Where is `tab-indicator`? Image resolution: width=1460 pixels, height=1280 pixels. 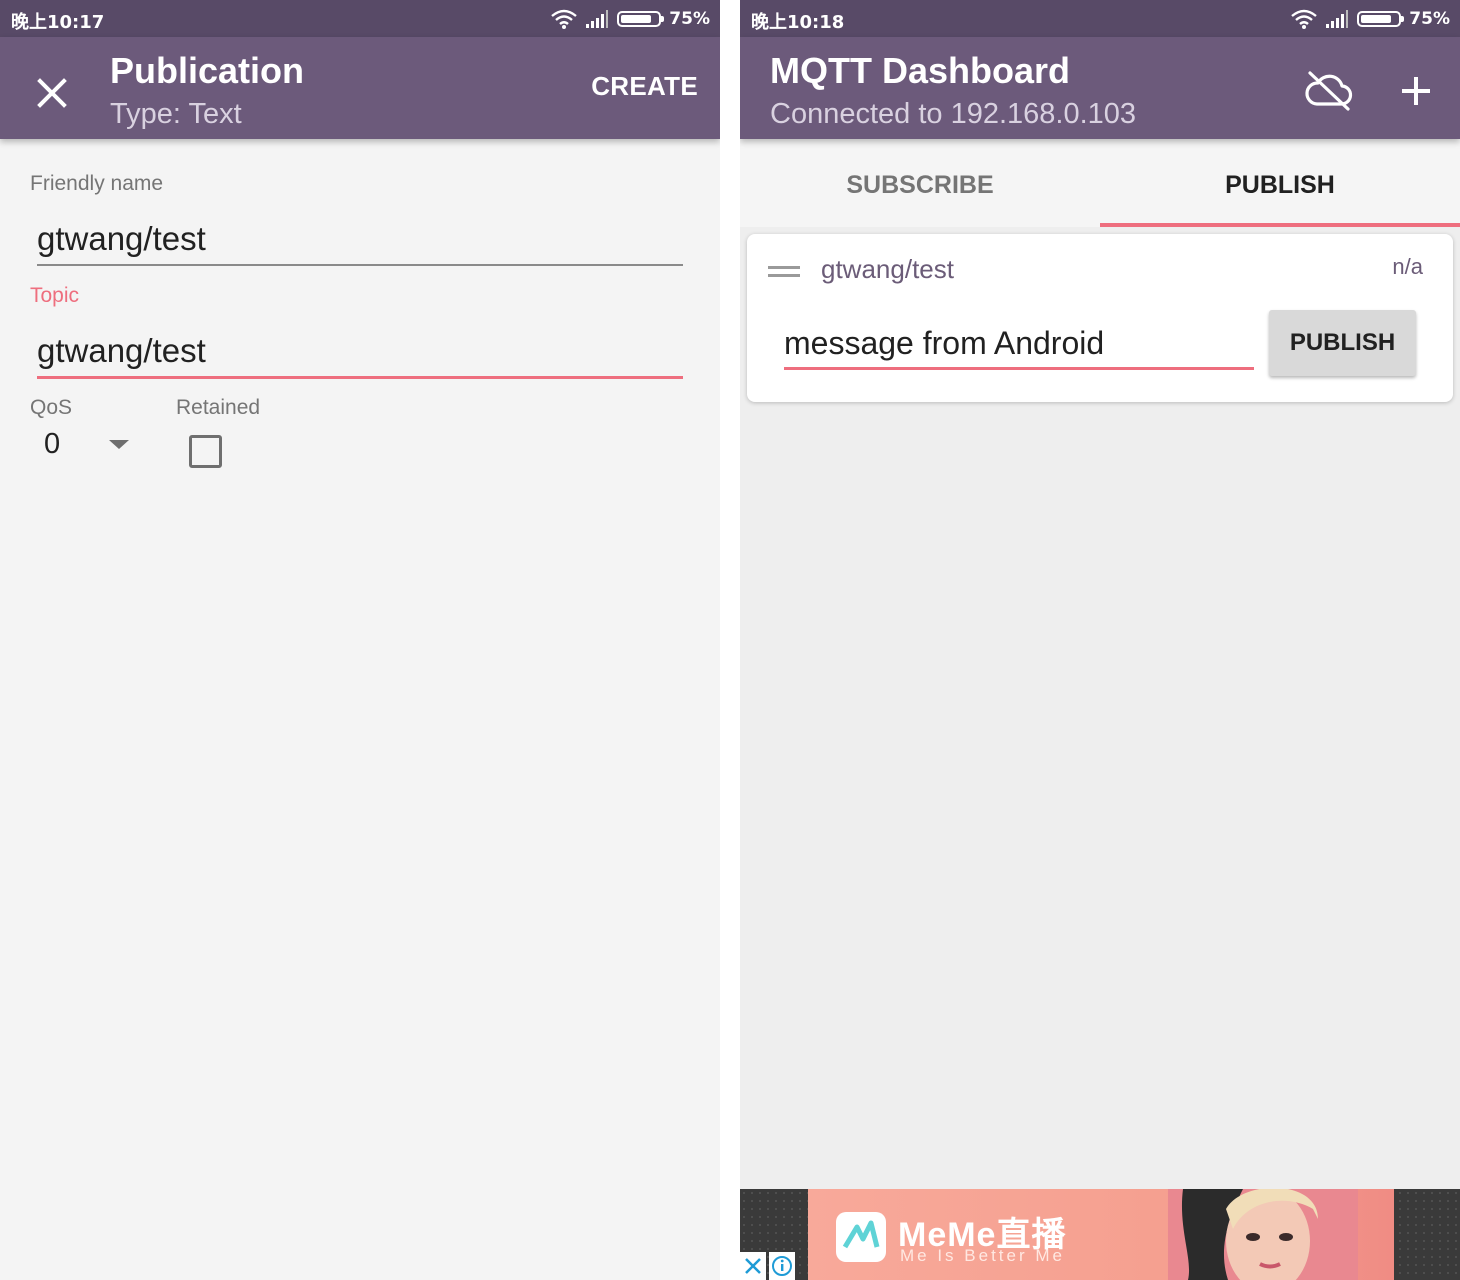 tab-indicator is located at coordinates (1280, 225).